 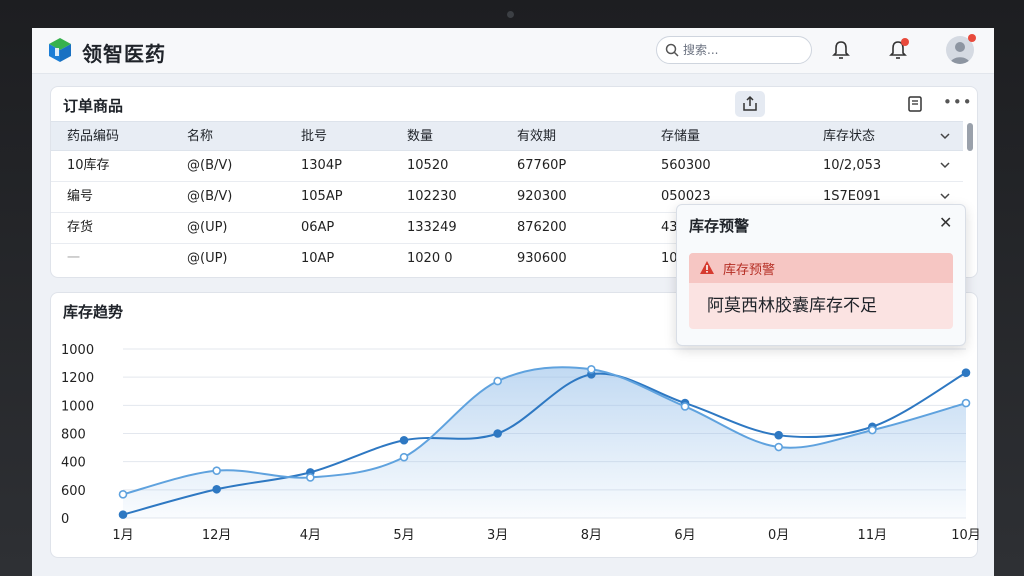 I want to click on table-cell: 930600, so click(x=542, y=258).